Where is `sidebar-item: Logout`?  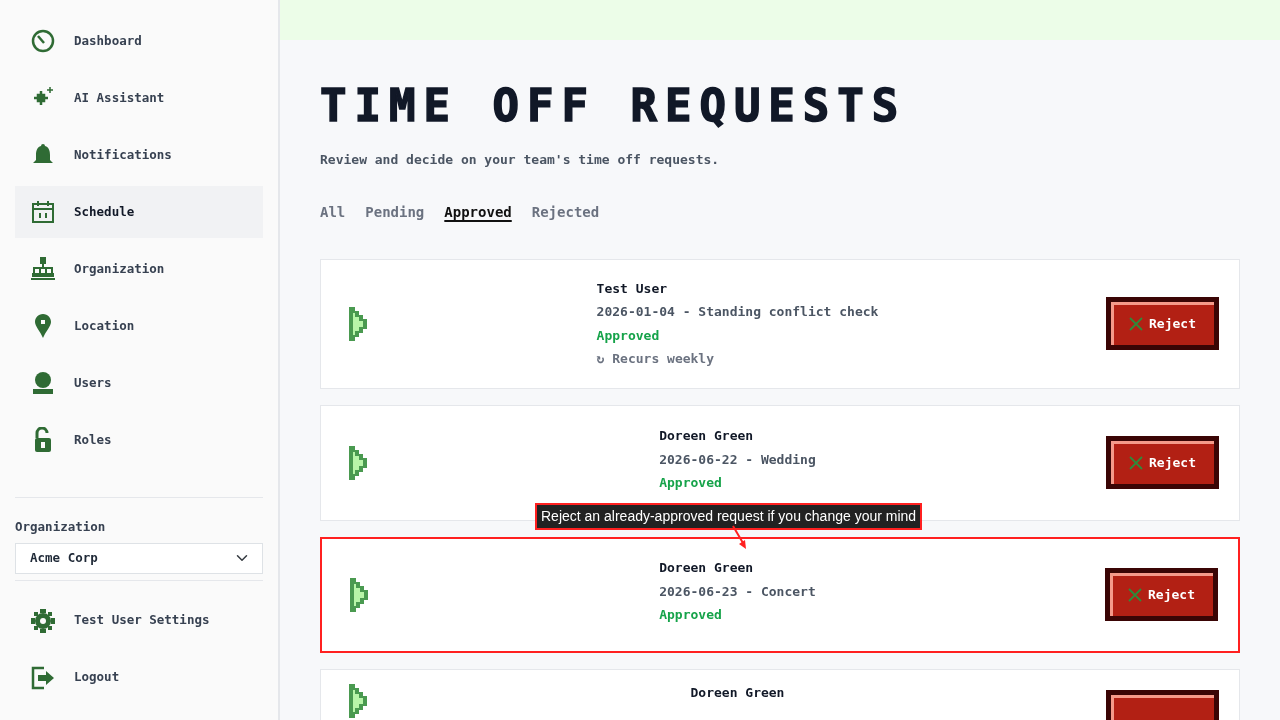 sidebar-item: Logout is located at coordinates (139, 677).